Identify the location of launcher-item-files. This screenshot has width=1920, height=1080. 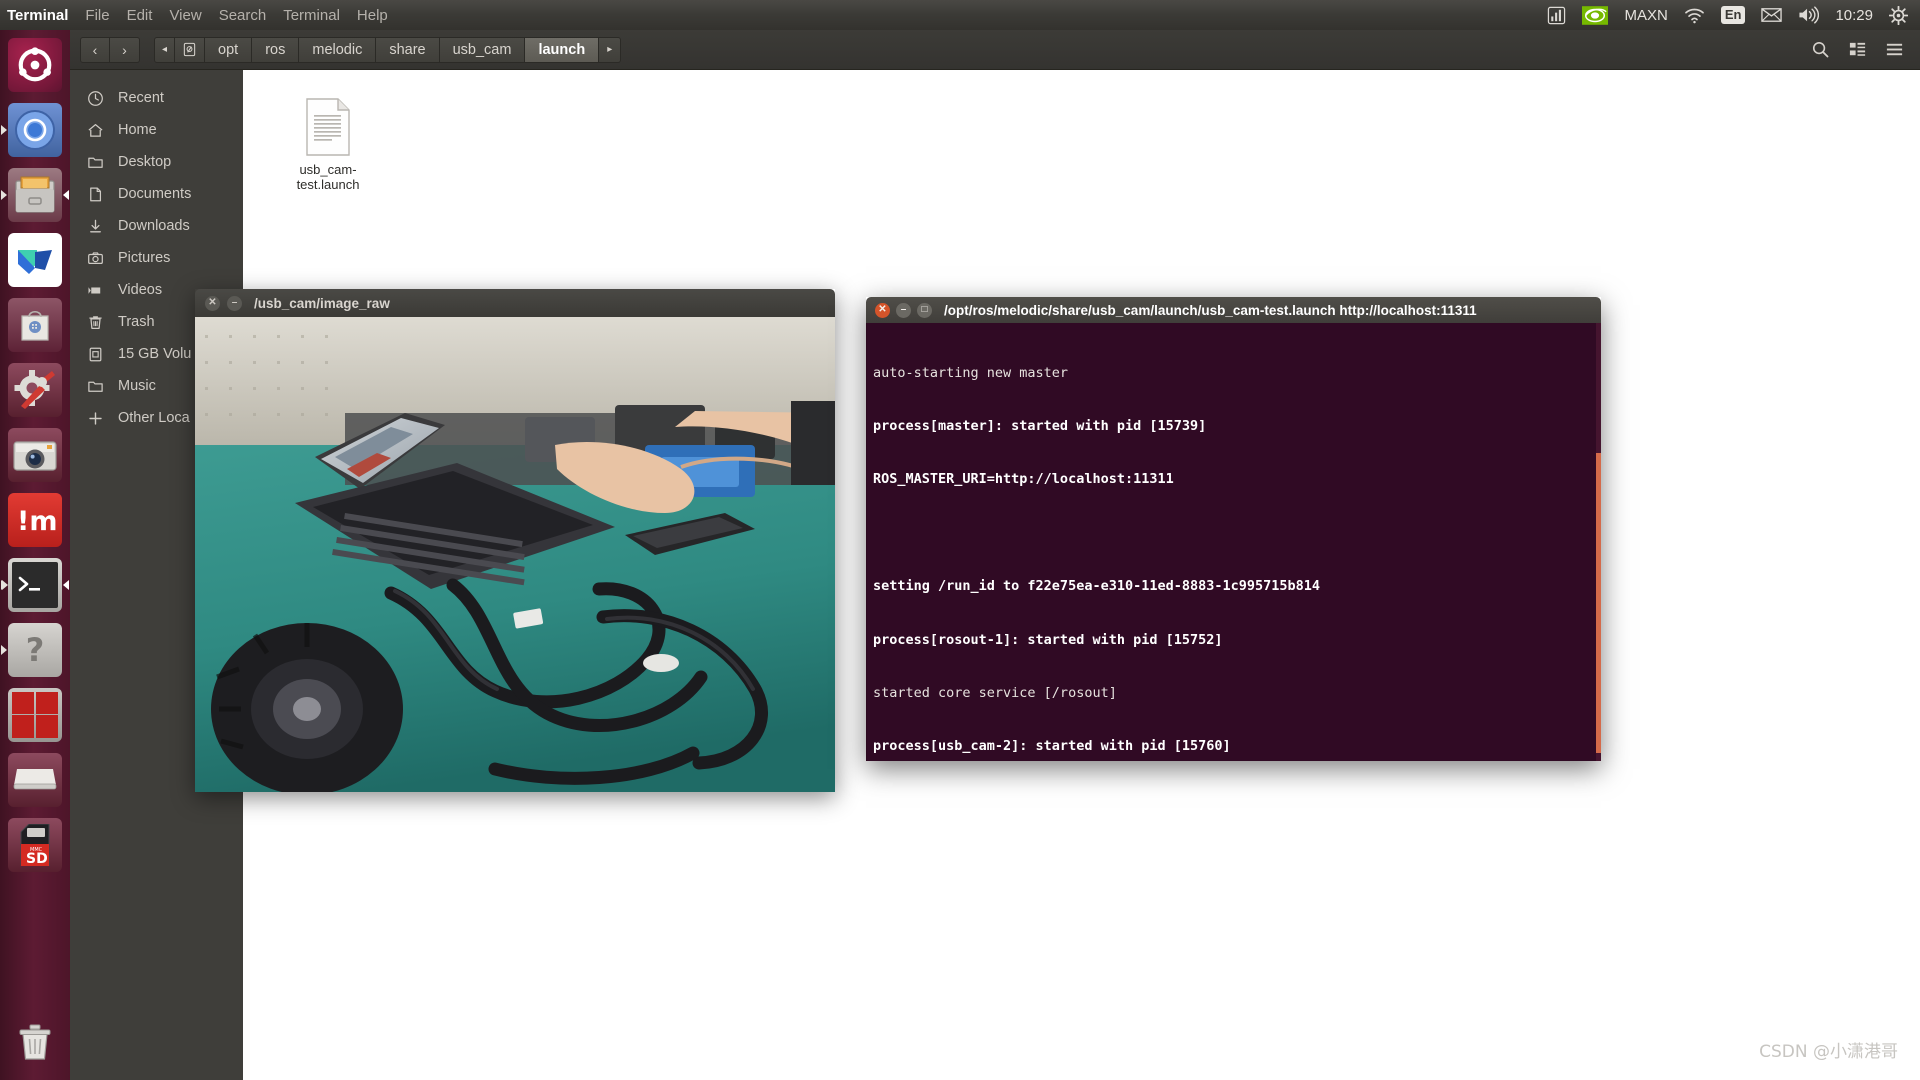
(35, 194).